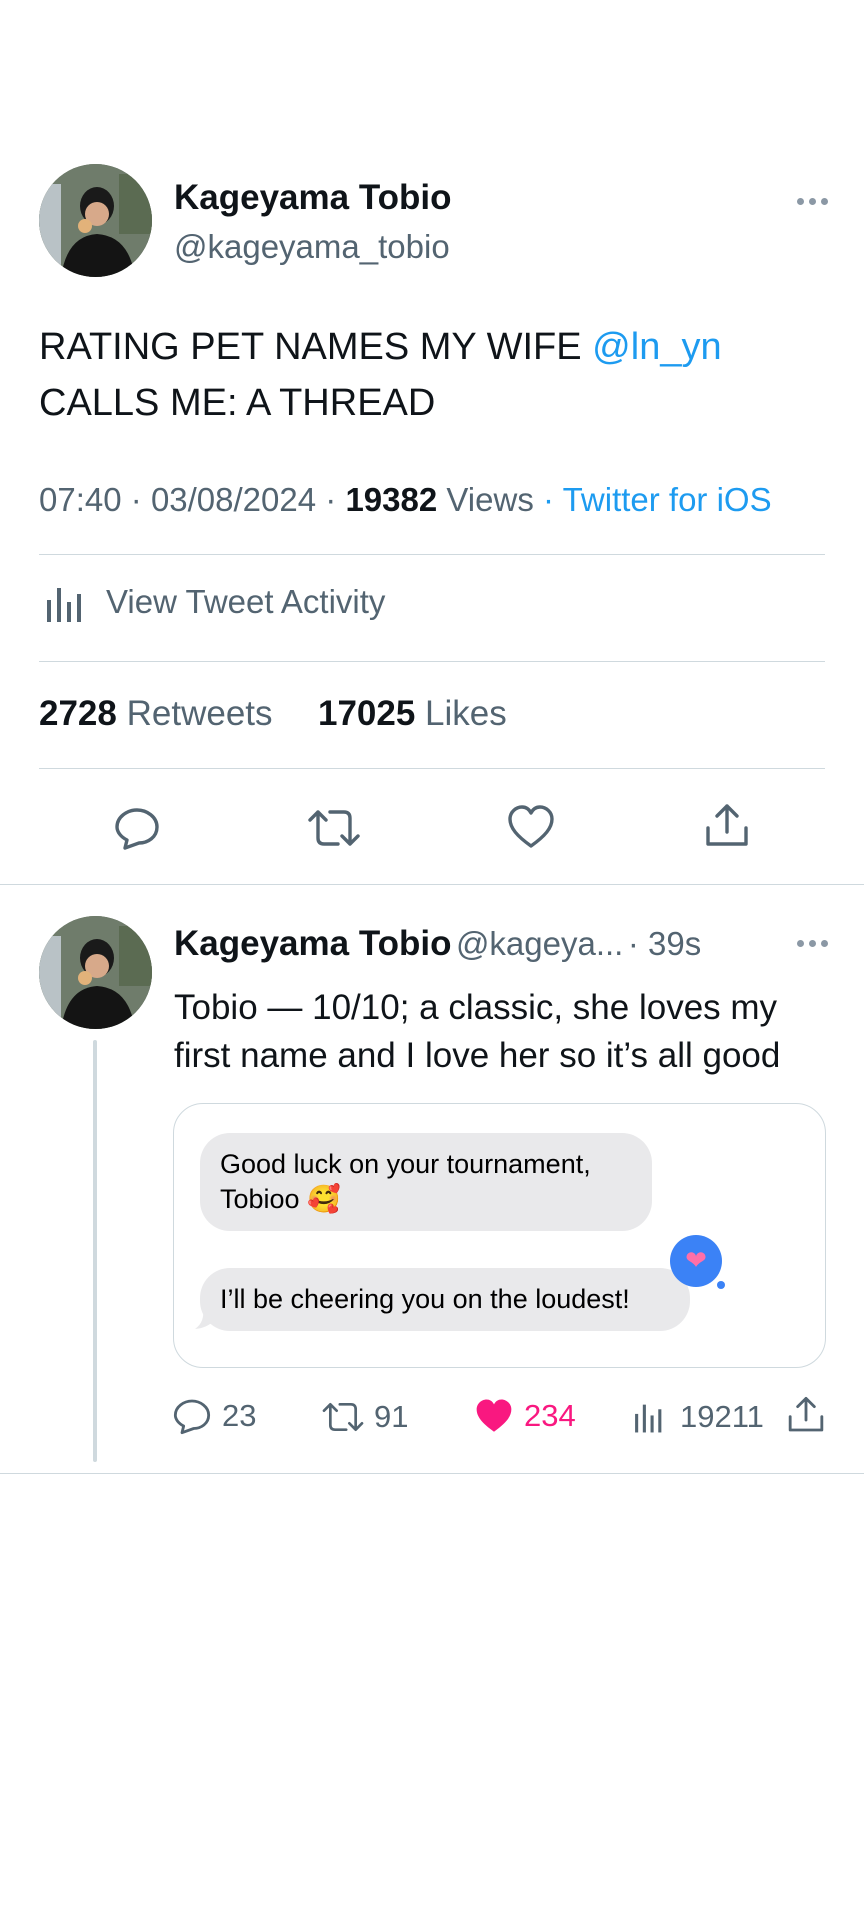  I want to click on share-button, so click(727, 826).